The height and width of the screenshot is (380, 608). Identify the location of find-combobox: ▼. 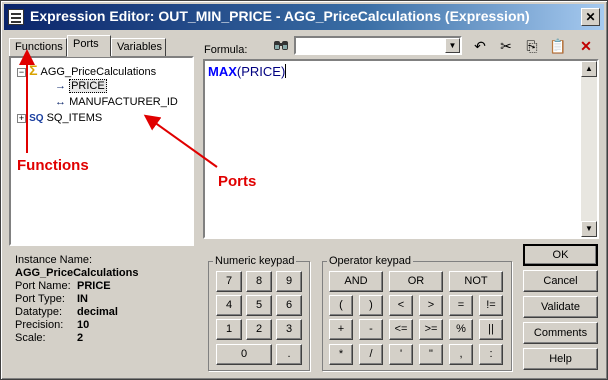
(378, 45).